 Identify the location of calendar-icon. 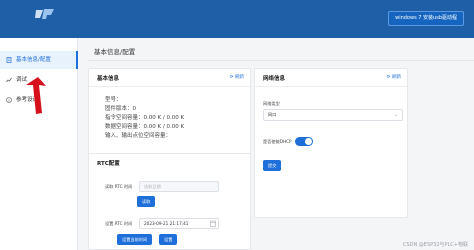
(213, 223).